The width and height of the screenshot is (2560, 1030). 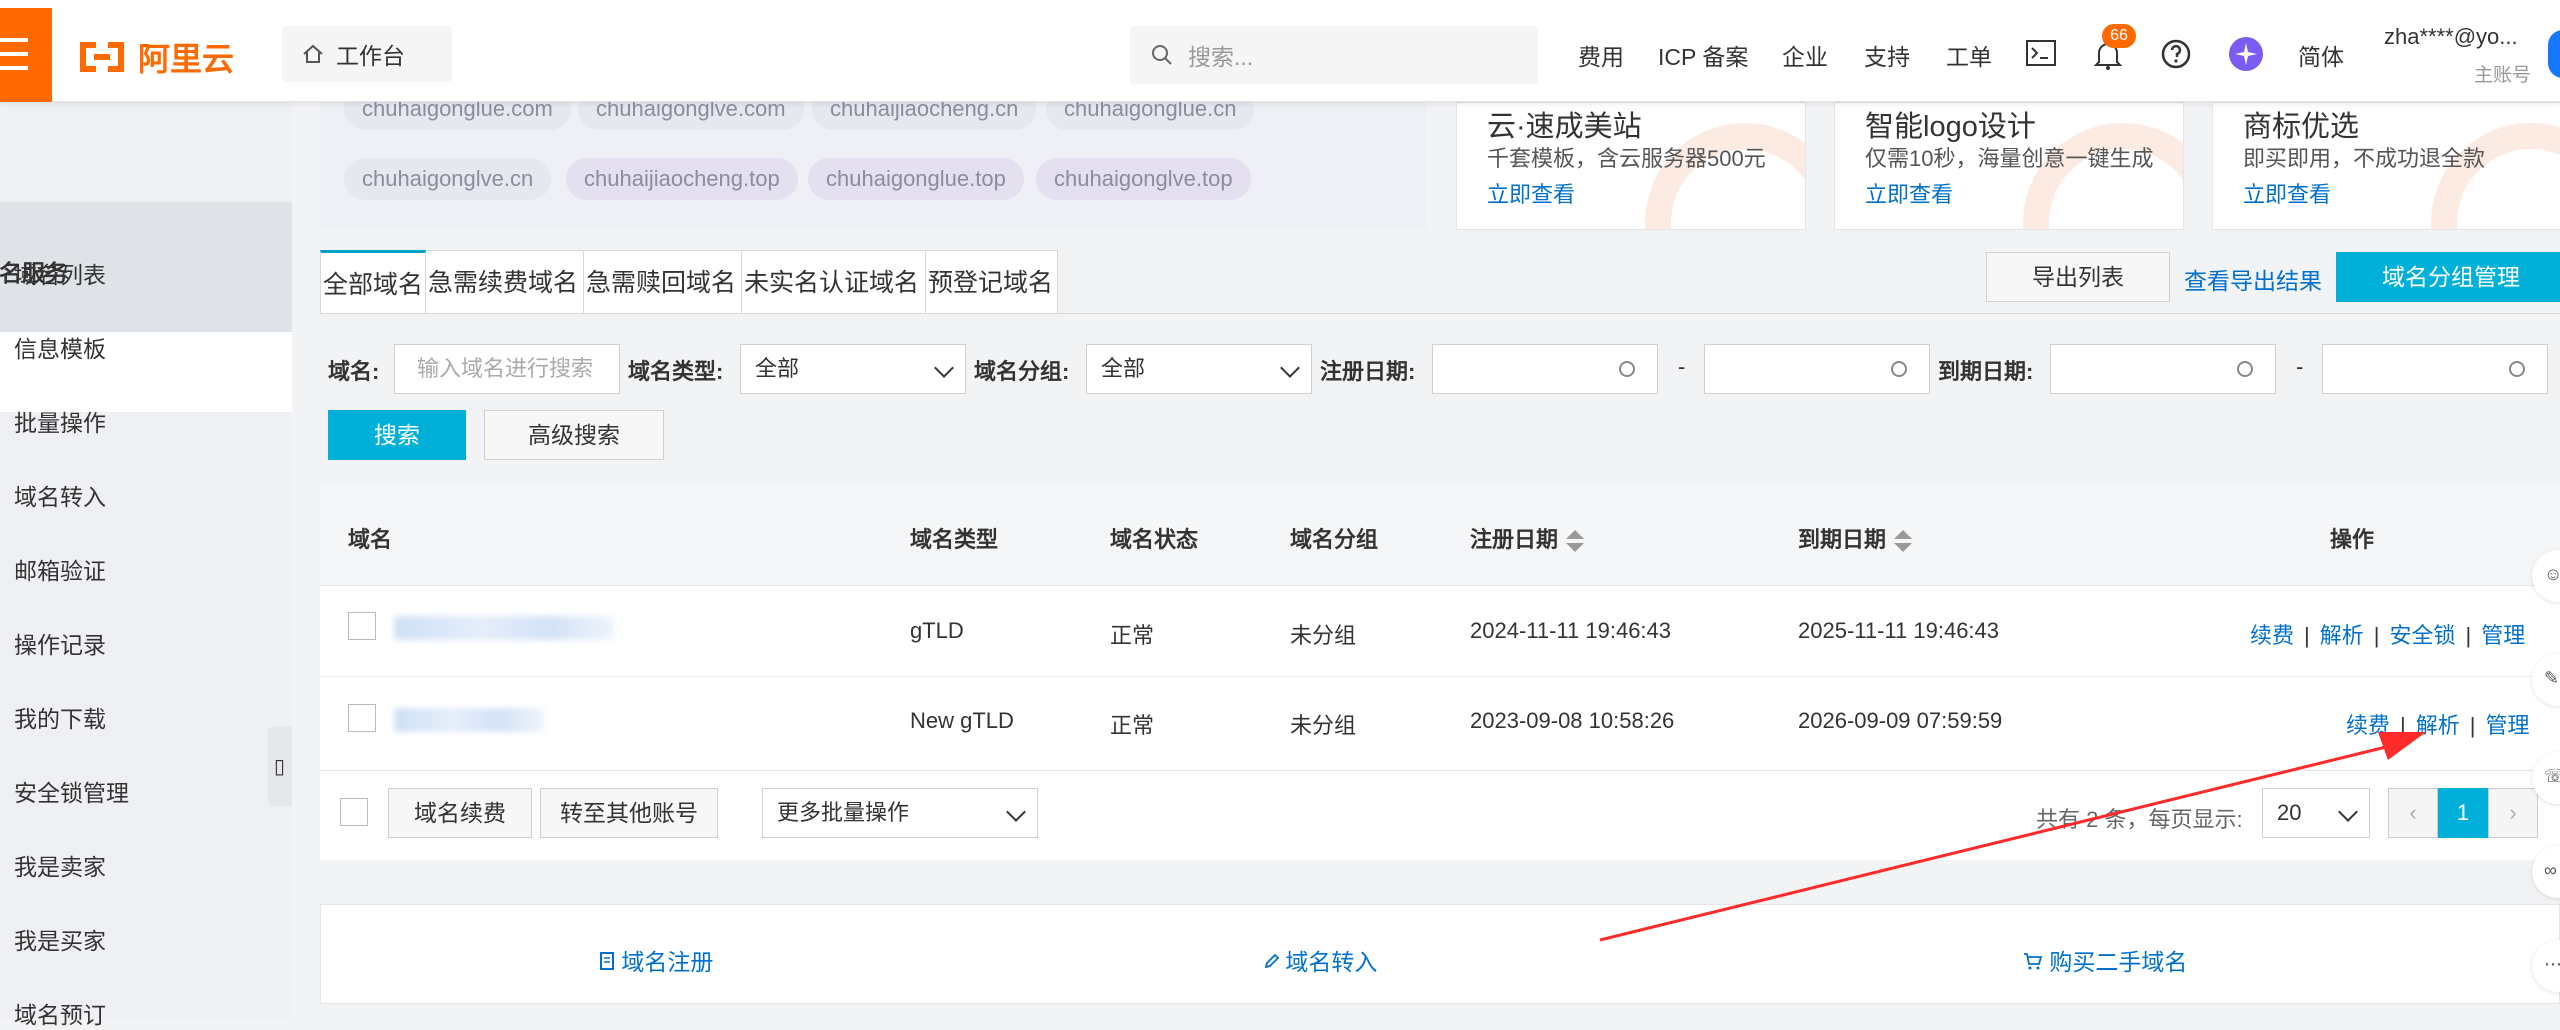 I want to click on workbench-button: 工作台, so click(x=367, y=54).